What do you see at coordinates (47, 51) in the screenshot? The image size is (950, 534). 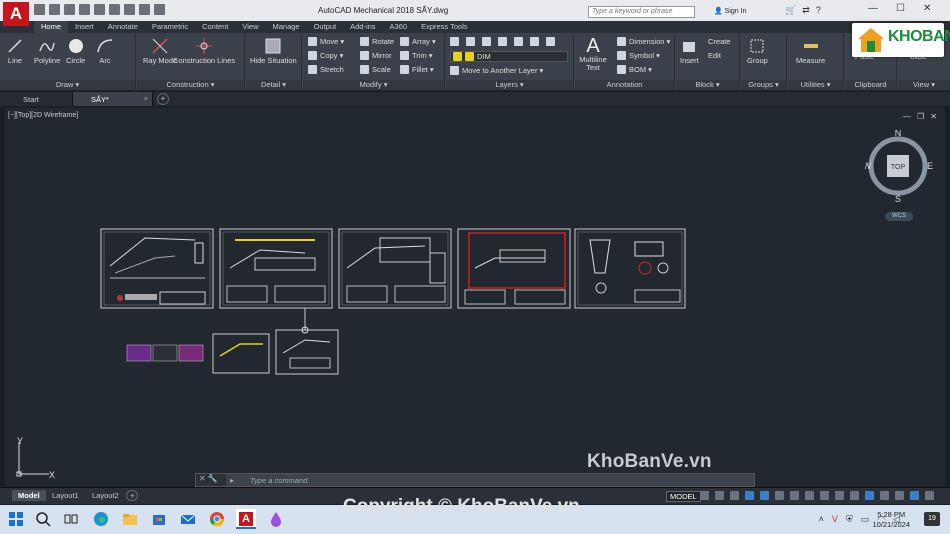 I see `polyline-tool: Polyline` at bounding box center [47, 51].